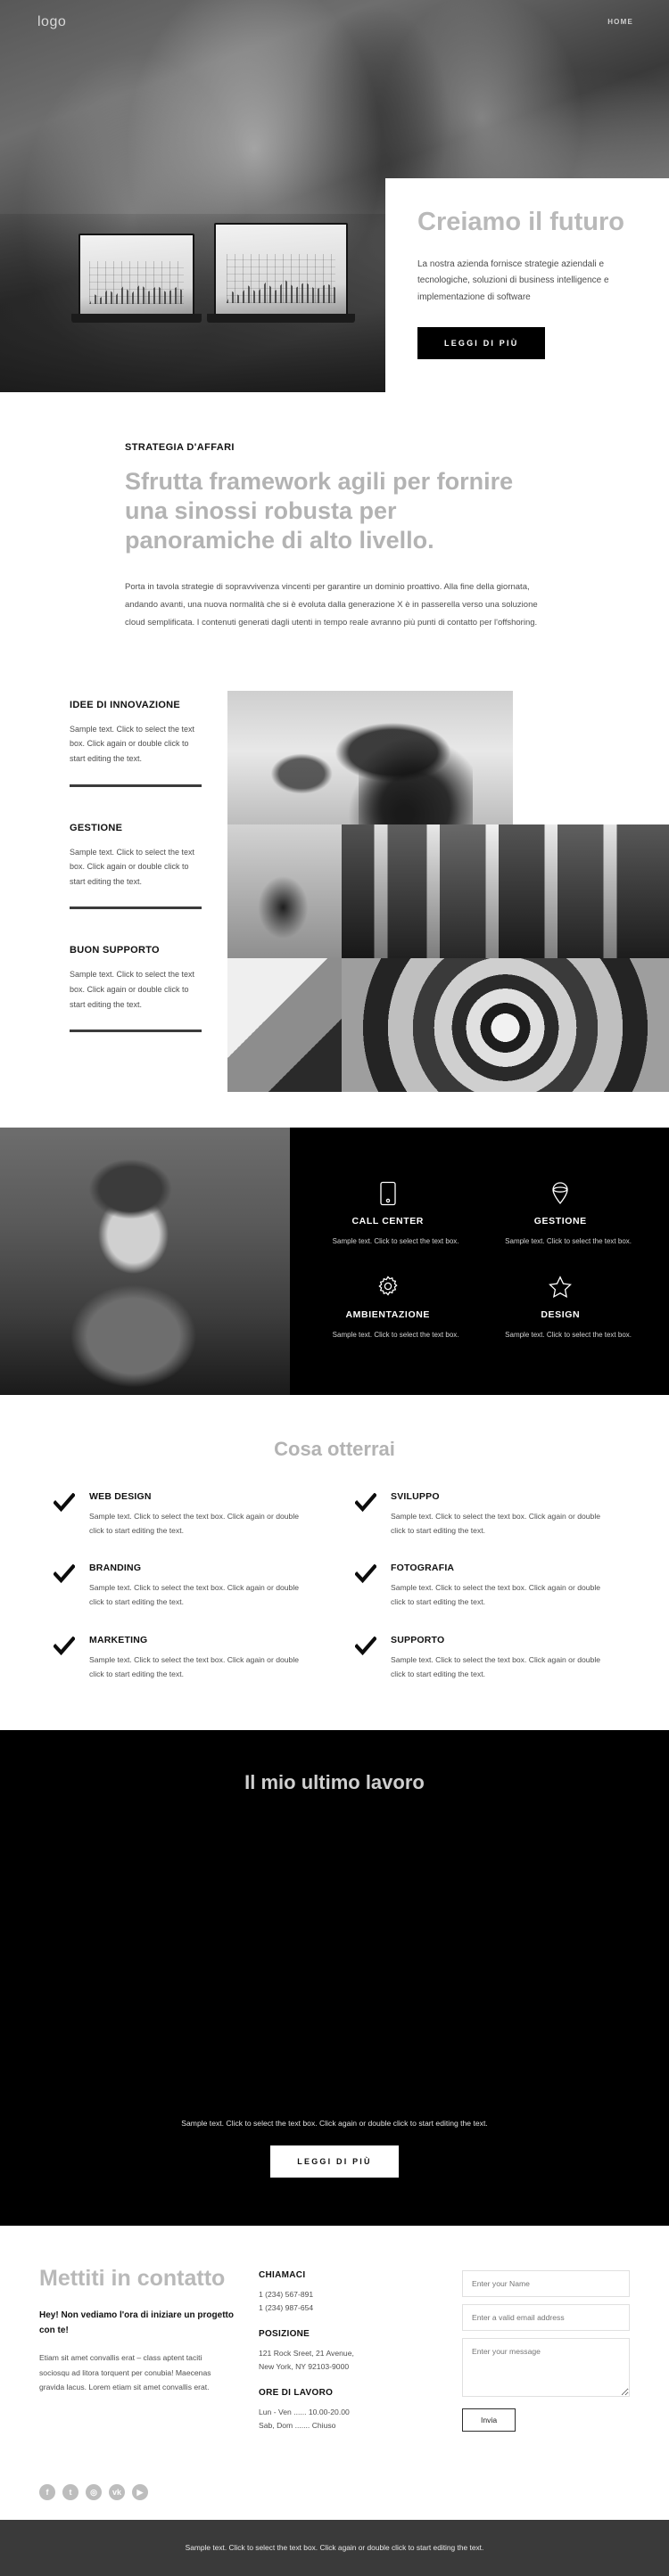 The width and height of the screenshot is (669, 2576). I want to click on contact-hours-weekend: Sab, Dom ....... Chiuso, so click(297, 2426).